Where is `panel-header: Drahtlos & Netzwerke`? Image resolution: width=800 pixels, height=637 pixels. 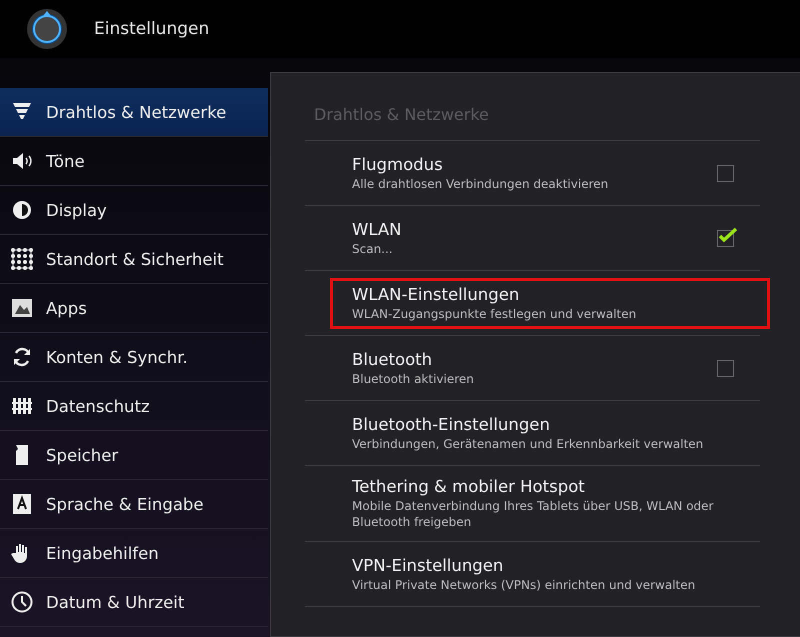
panel-header: Drahtlos & Netzwerke is located at coordinates (532, 118).